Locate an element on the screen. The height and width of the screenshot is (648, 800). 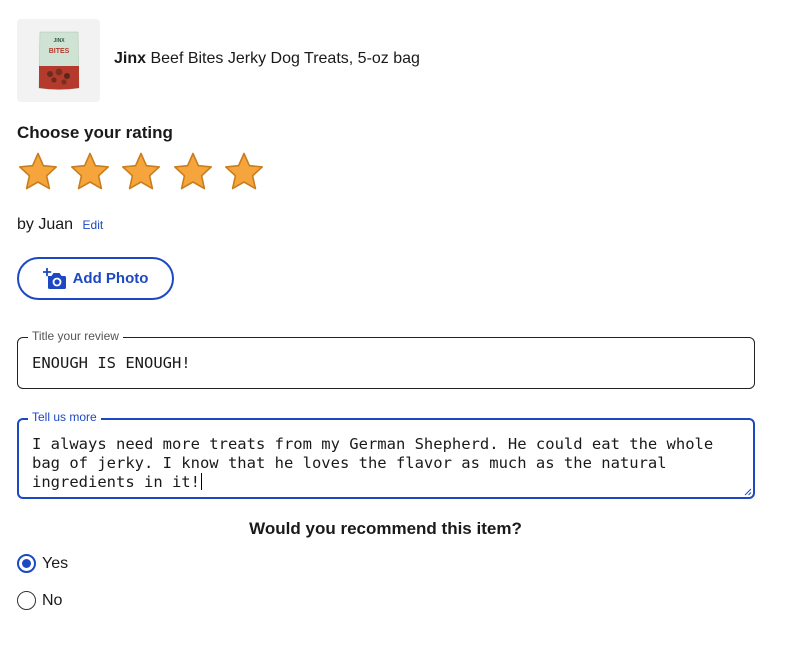
recommend-yes-option: Yes is located at coordinates (42, 563).